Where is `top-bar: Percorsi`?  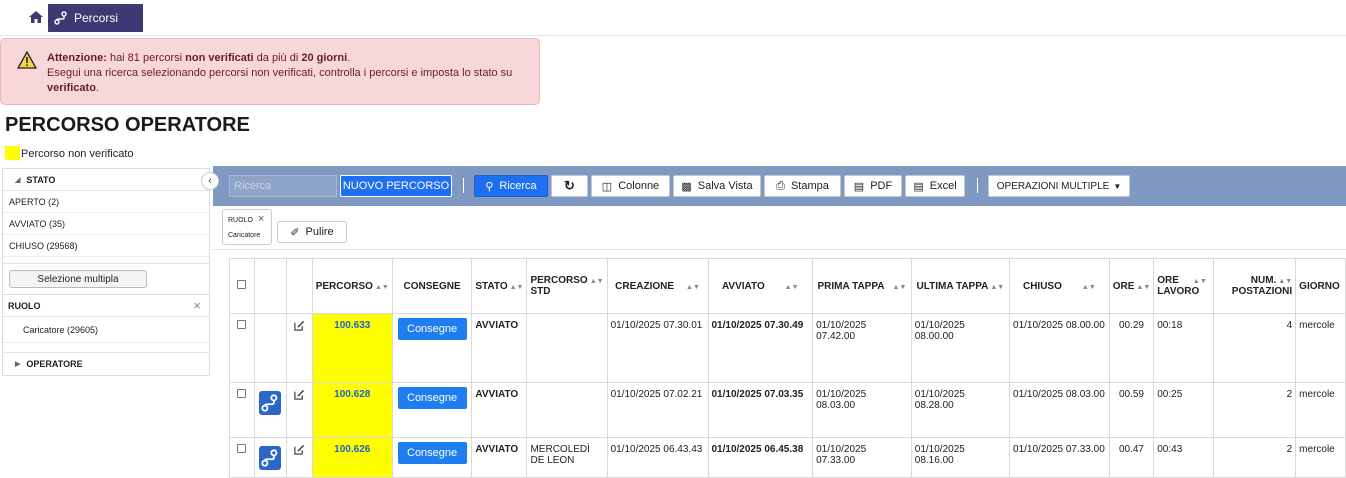
top-bar: Percorsi is located at coordinates (673, 18).